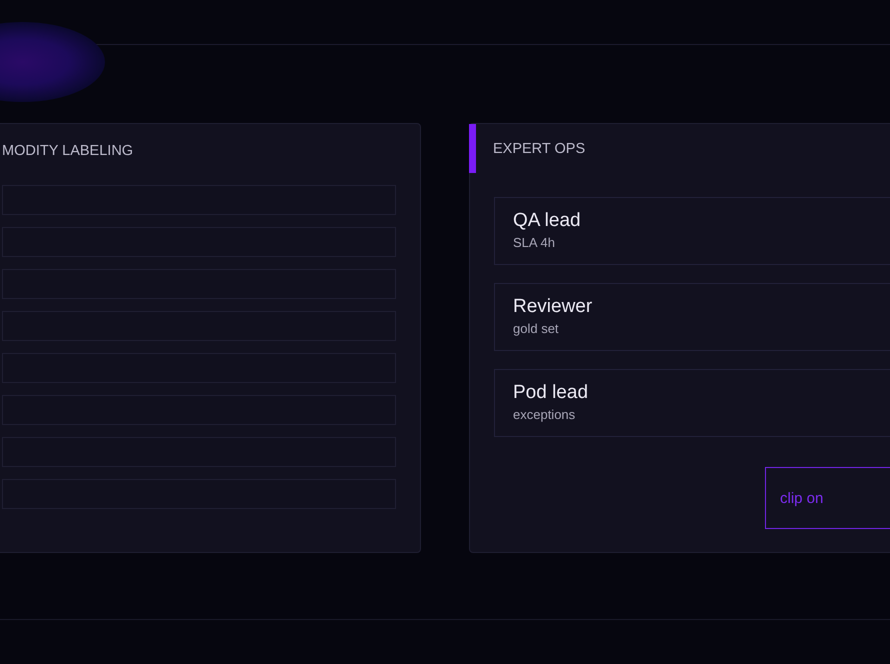 This screenshot has height=664, width=890. I want to click on card-subtitle: exceptions, so click(544, 415).